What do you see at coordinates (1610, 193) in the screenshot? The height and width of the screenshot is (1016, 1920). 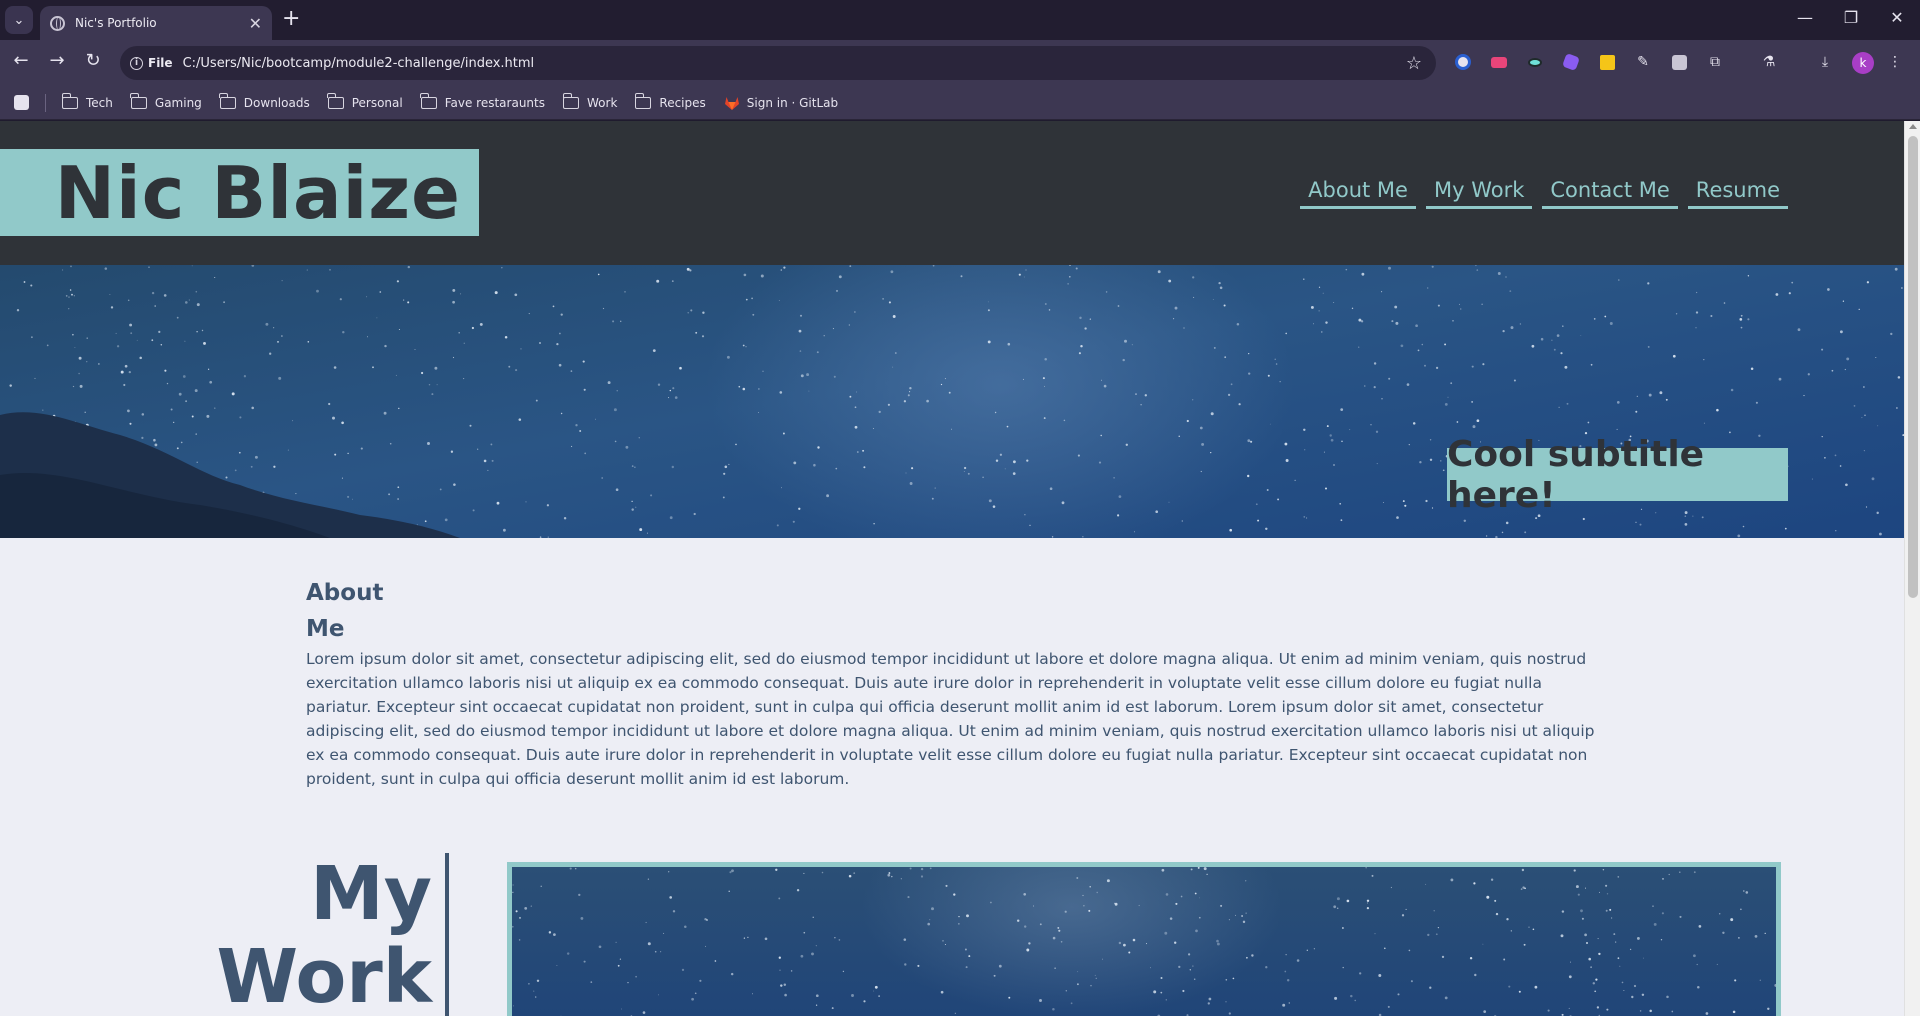 I see `nav-link-contact: Contact Me` at bounding box center [1610, 193].